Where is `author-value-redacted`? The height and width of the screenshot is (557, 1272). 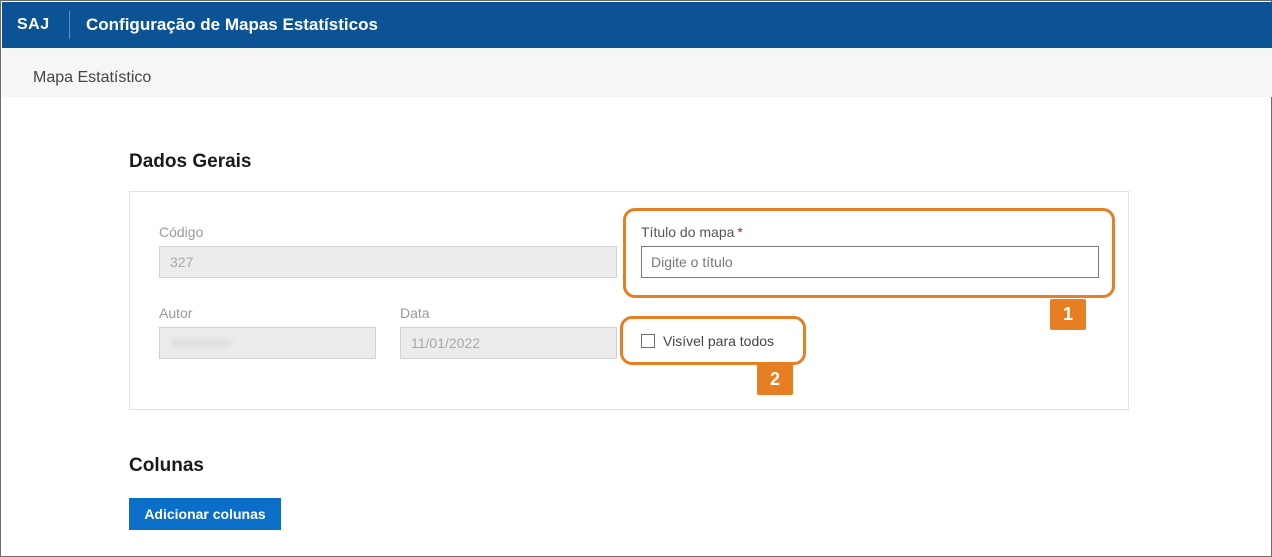 author-value-redacted is located at coordinates (201, 343).